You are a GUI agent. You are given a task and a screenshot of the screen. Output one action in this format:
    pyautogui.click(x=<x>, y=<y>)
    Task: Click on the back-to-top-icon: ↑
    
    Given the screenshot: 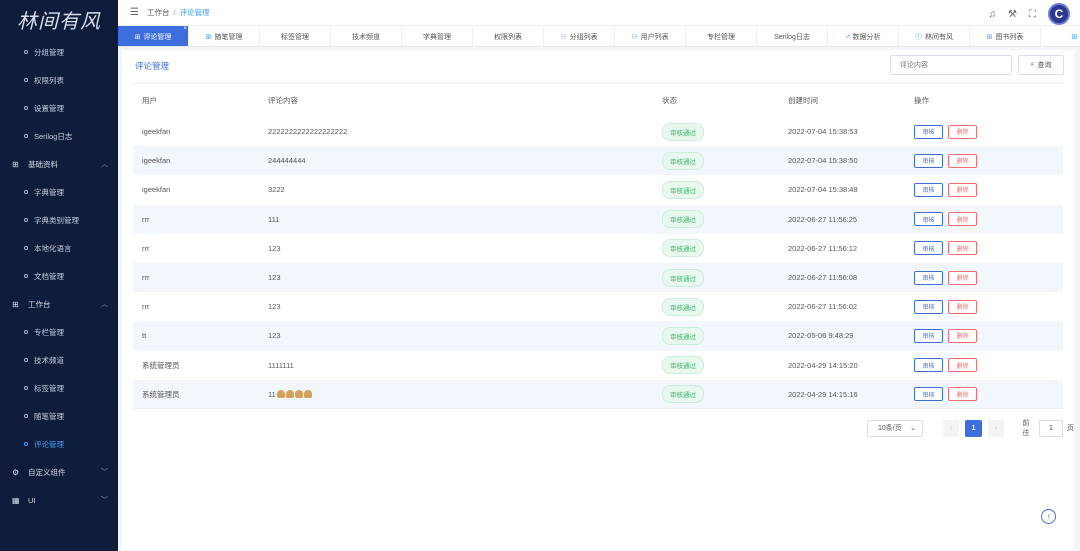 What is the action you would take?
    pyautogui.click(x=1048, y=516)
    